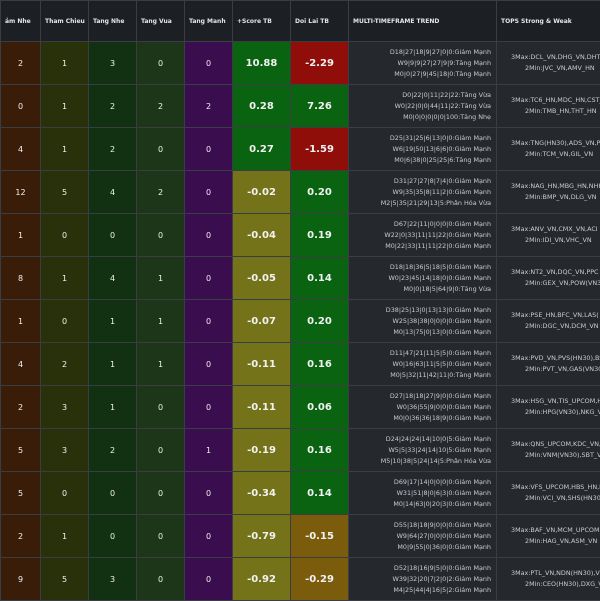  What do you see at coordinates (555, 358) in the screenshot?
I see `tops-line: 3Max:PVD_VN,PVS(HN30),BSR` at bounding box center [555, 358].